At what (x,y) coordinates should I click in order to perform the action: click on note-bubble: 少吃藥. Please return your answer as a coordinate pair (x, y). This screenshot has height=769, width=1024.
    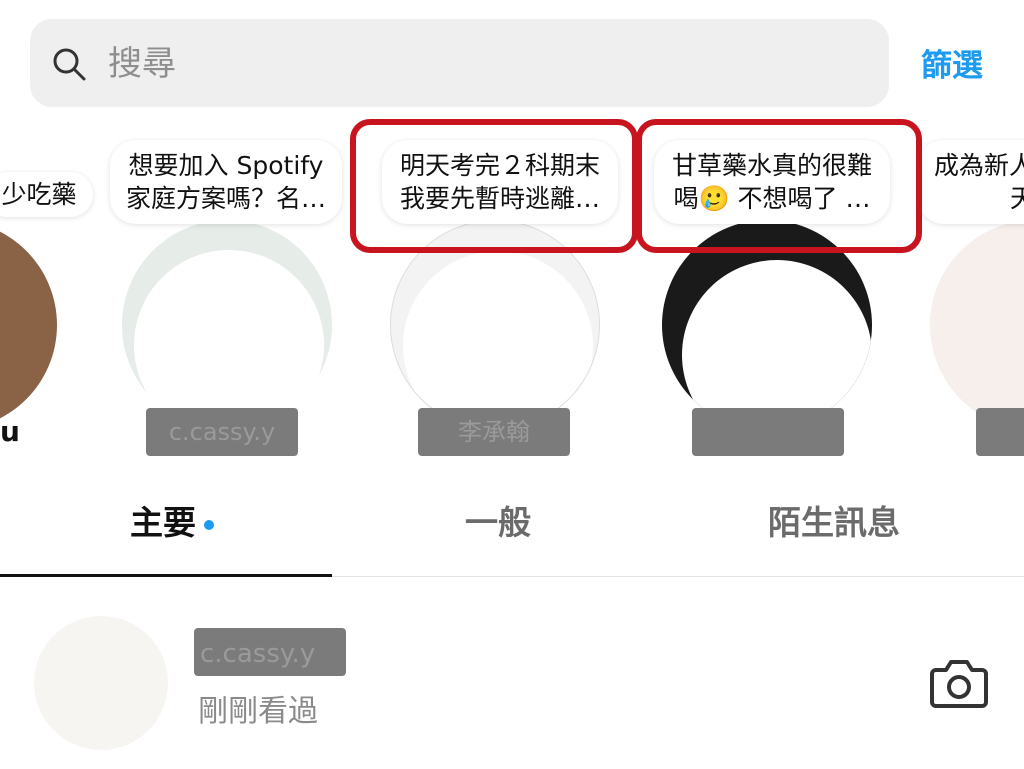
    Looking at the image, I should click on (46, 194).